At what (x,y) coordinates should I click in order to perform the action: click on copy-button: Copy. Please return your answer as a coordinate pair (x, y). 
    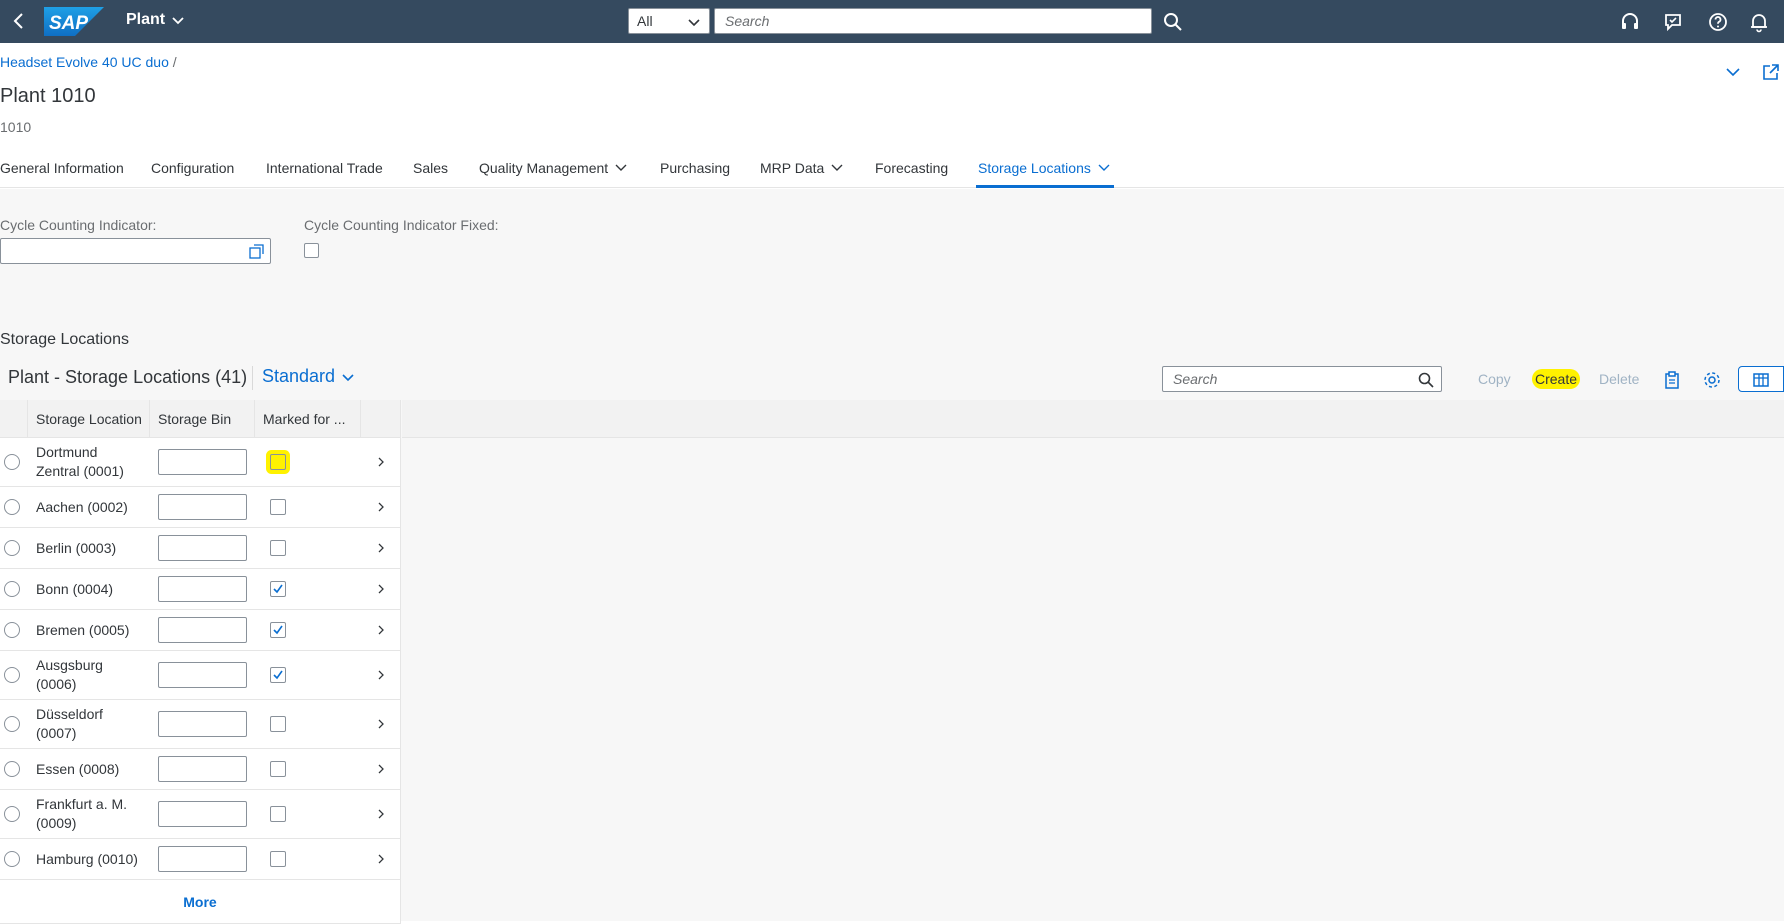
    Looking at the image, I should click on (1494, 379).